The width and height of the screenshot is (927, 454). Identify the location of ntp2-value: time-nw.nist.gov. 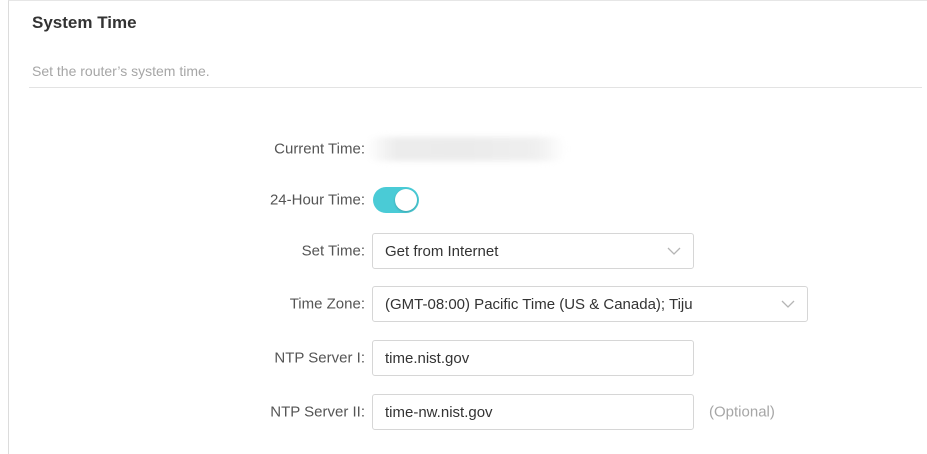
(439, 412).